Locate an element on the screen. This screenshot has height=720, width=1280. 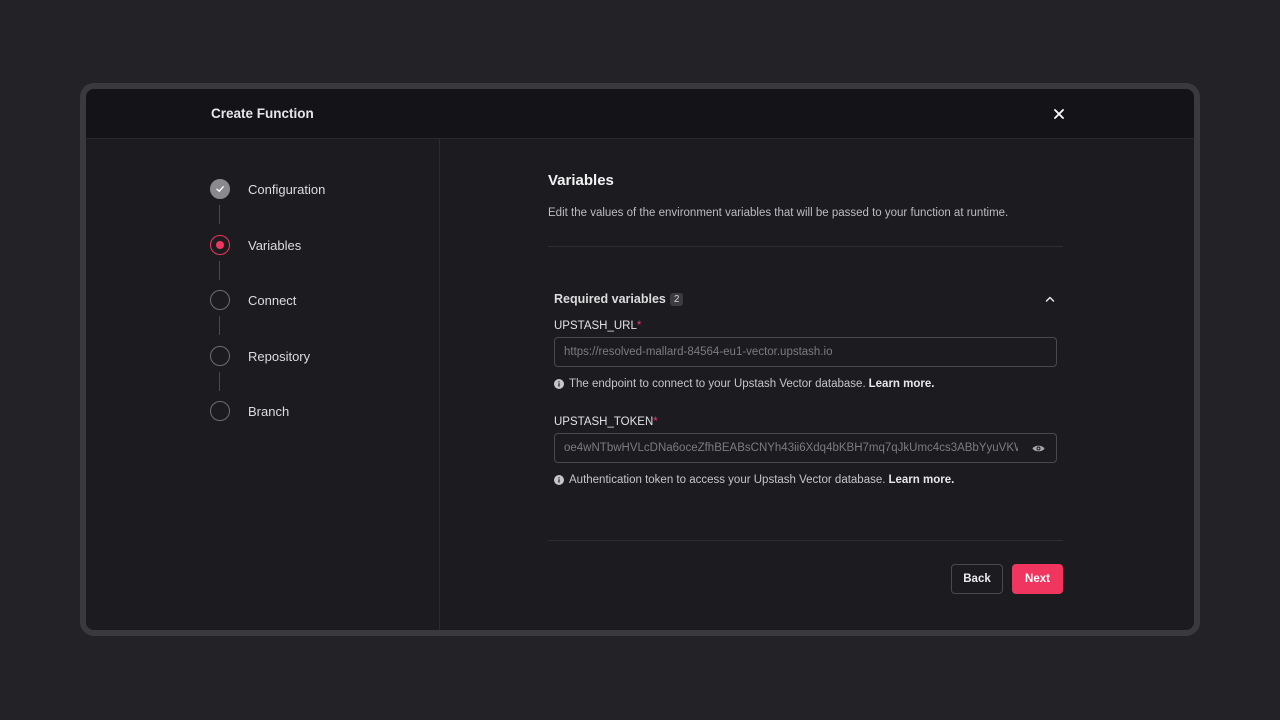
step-active-indicator is located at coordinates (220, 245).